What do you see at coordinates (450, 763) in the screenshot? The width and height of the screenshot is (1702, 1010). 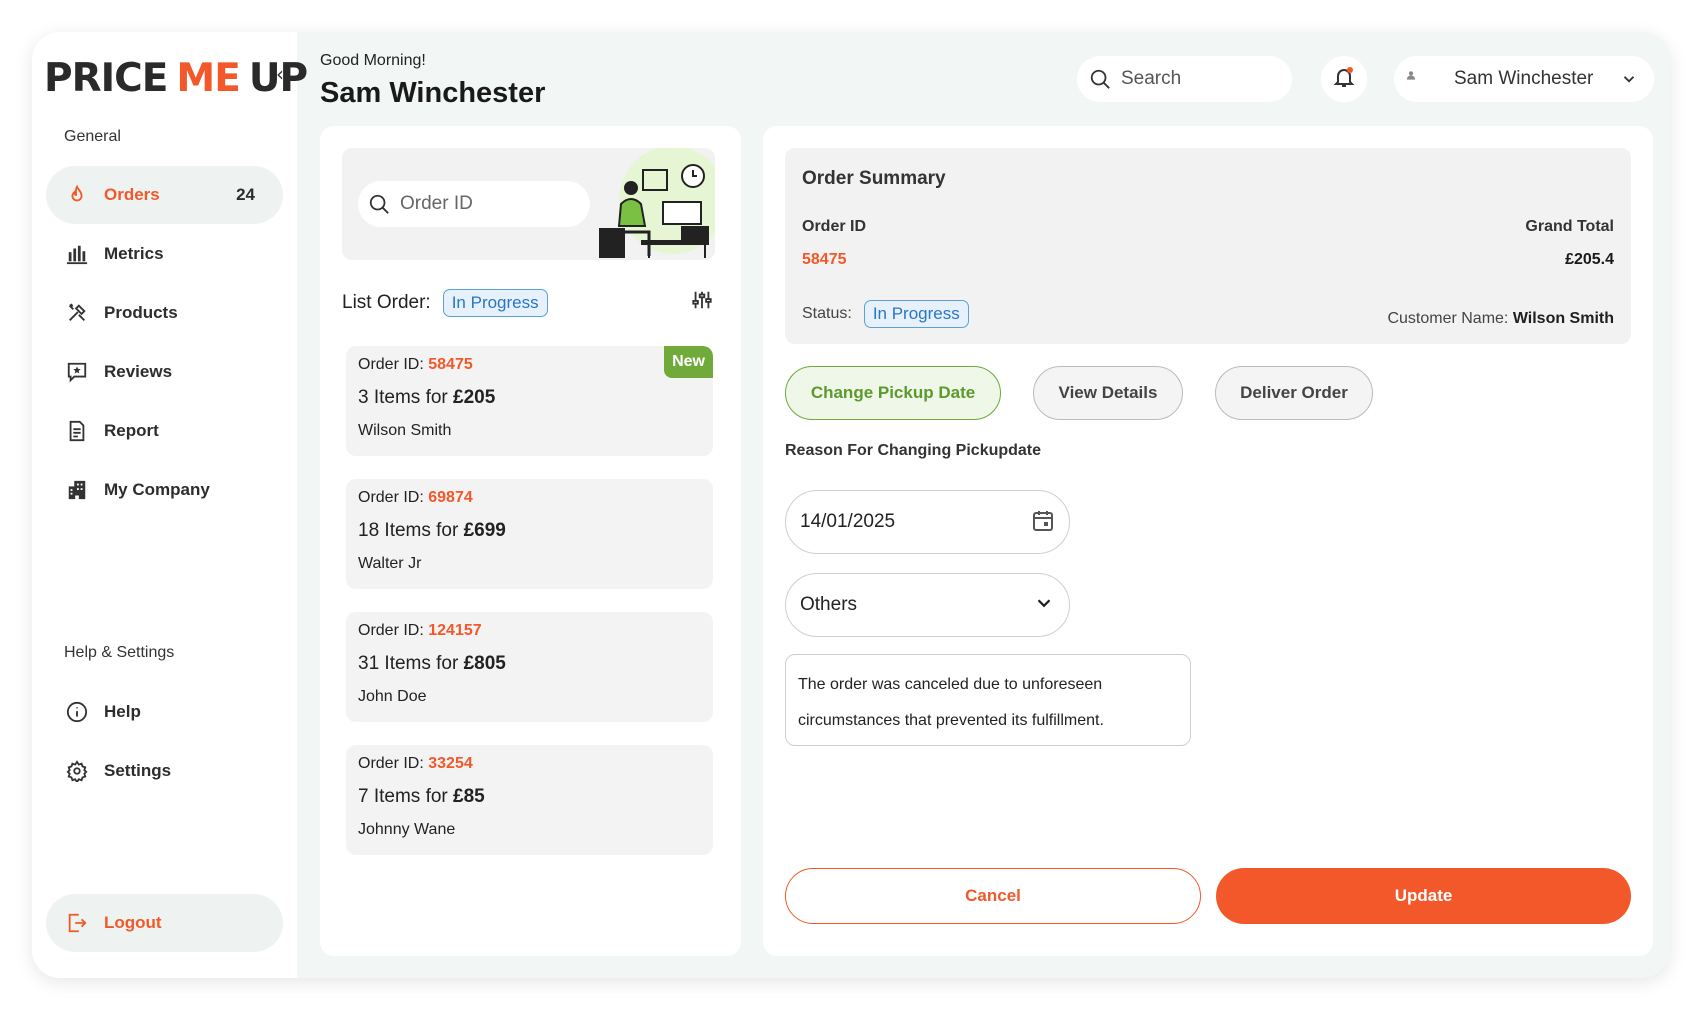 I see `order-id: 33254` at bounding box center [450, 763].